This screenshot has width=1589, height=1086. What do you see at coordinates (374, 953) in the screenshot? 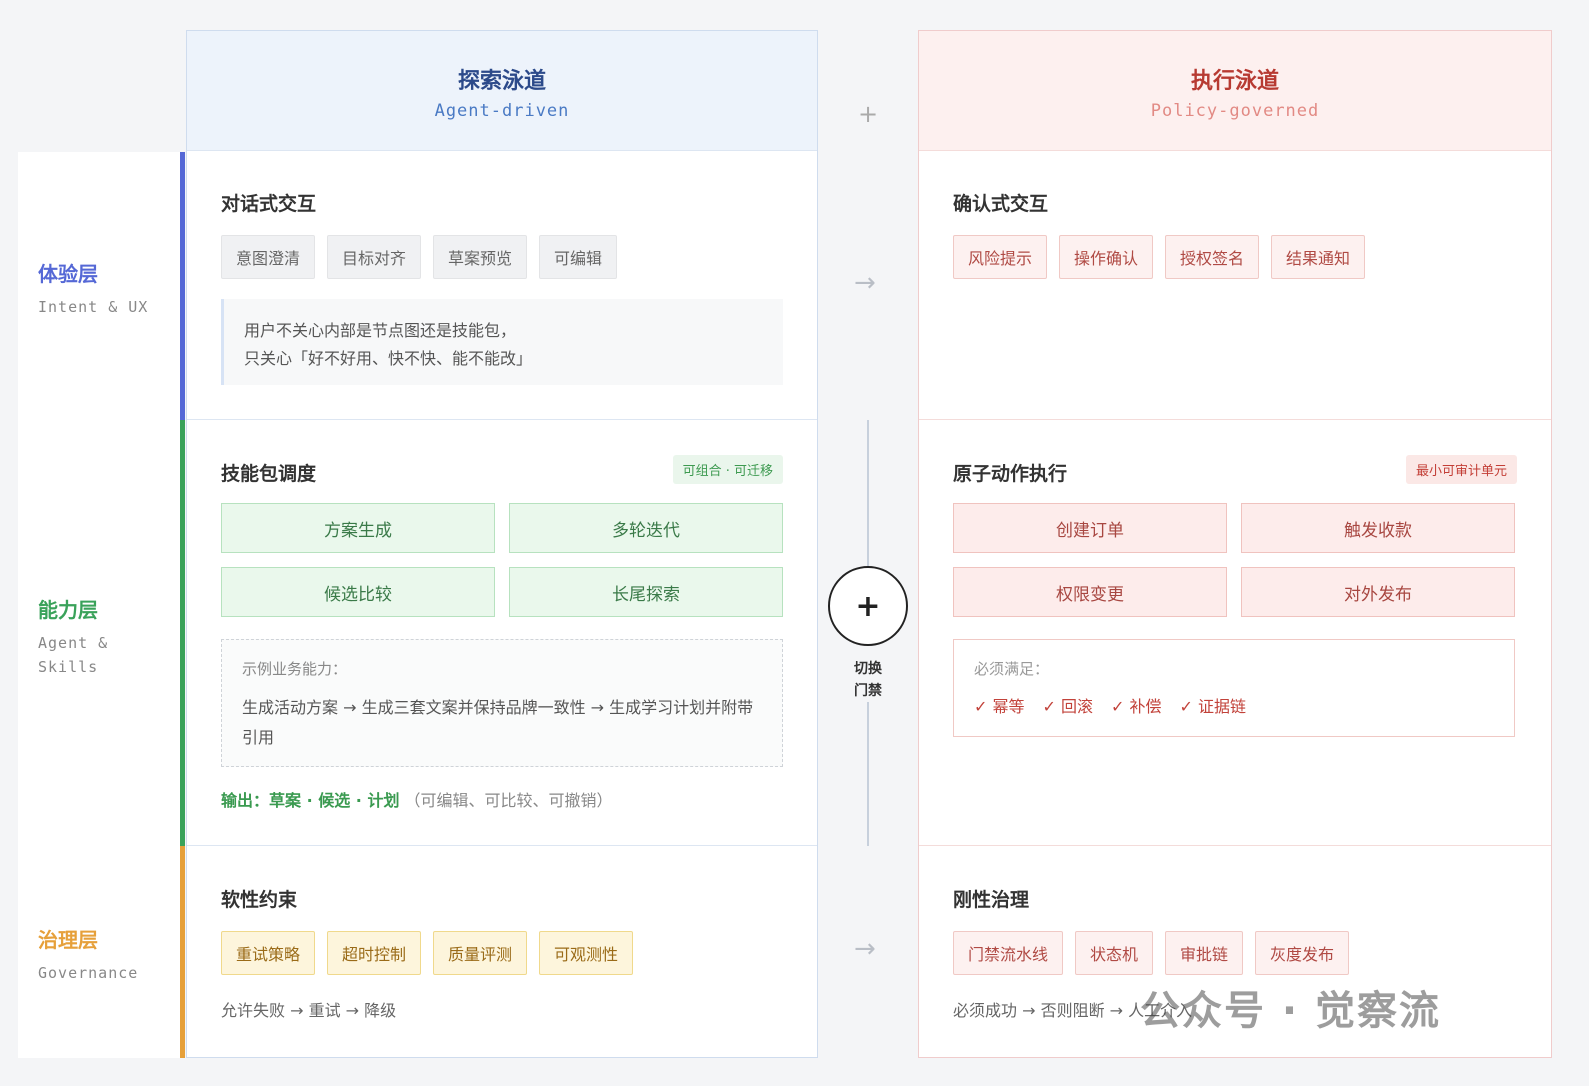
I see `chip: 超时控制` at bounding box center [374, 953].